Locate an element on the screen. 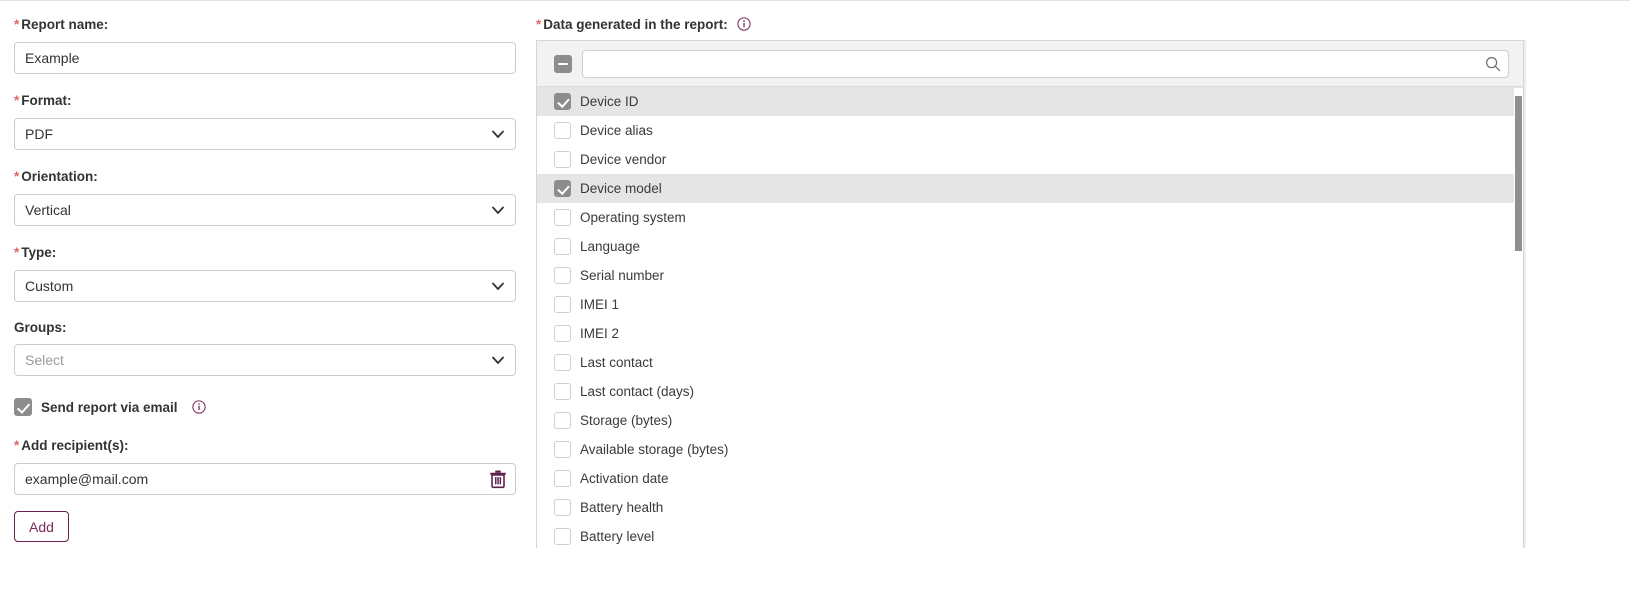  option-row: IMEI 1 is located at coordinates (1030, 304).